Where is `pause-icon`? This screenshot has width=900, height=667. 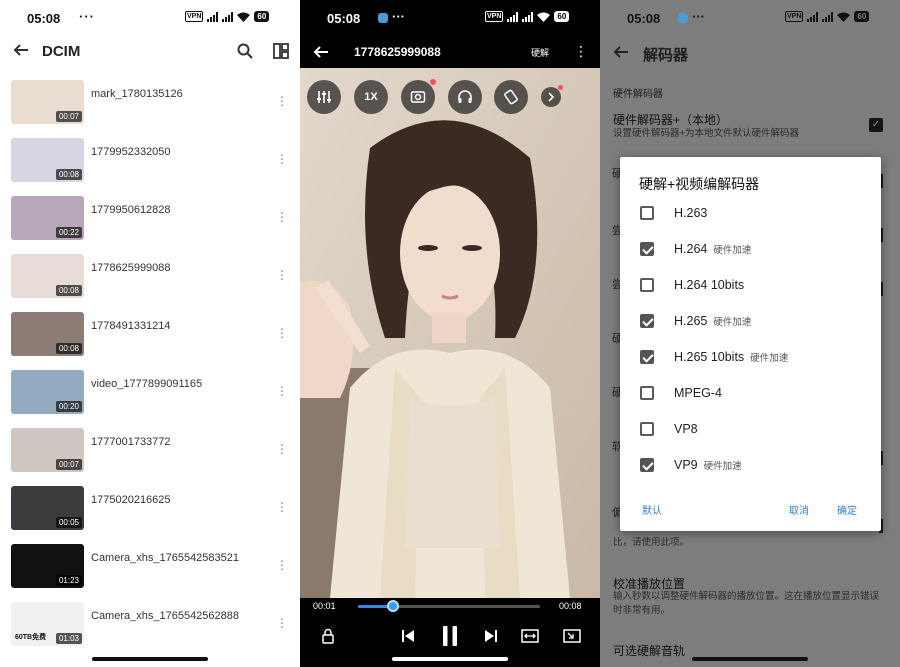
pause-icon is located at coordinates (450, 636).